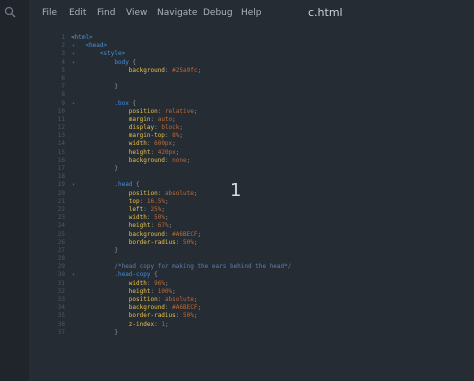  I want to click on code-token: 16.5%, so click(155, 201).